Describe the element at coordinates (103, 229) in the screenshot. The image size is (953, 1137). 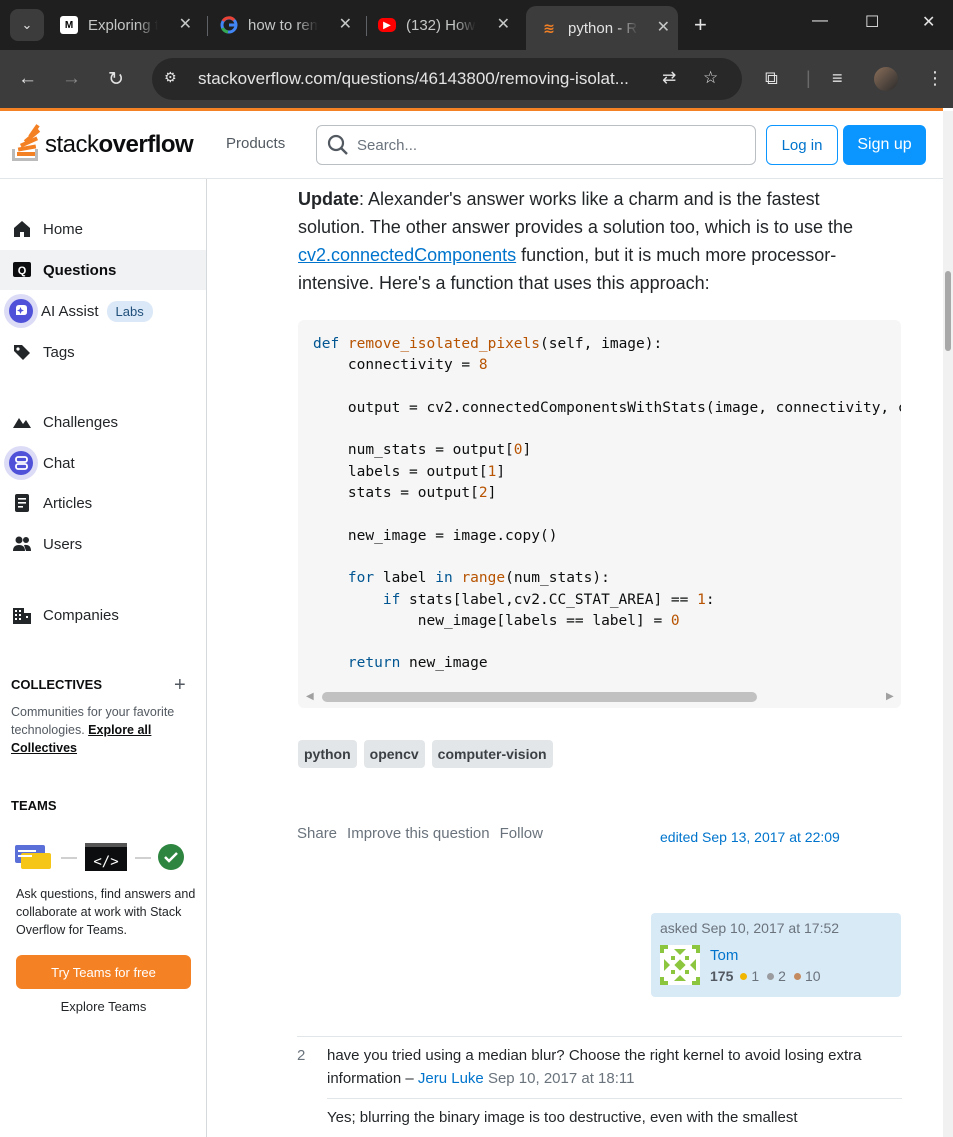
I see `sidebar-item-home: Home` at that location.